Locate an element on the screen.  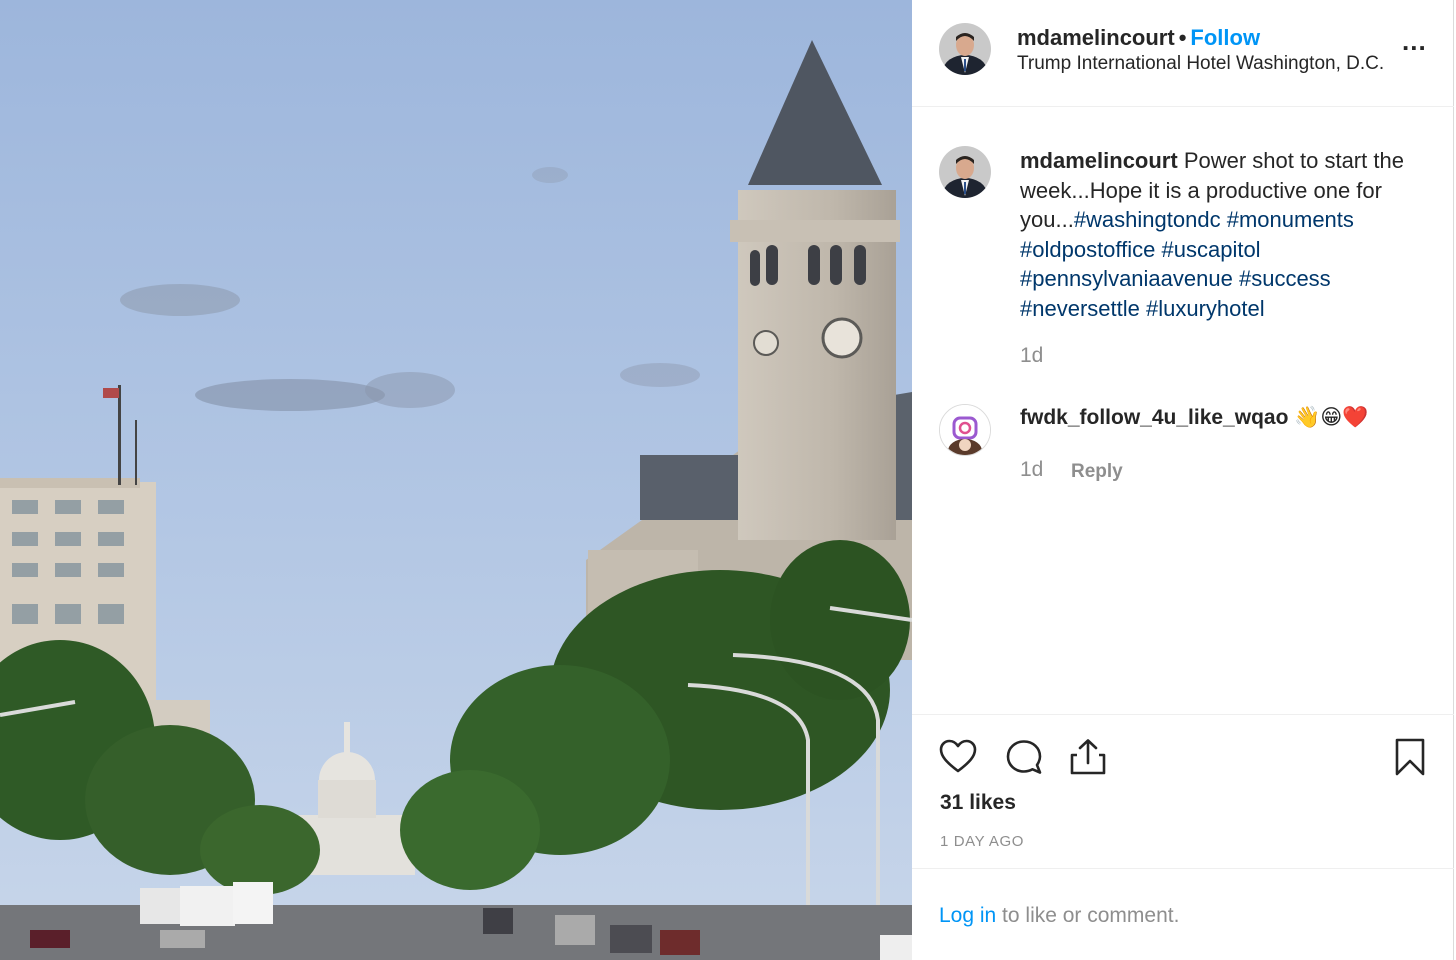
hashtag: #uscapitol is located at coordinates (1211, 249).